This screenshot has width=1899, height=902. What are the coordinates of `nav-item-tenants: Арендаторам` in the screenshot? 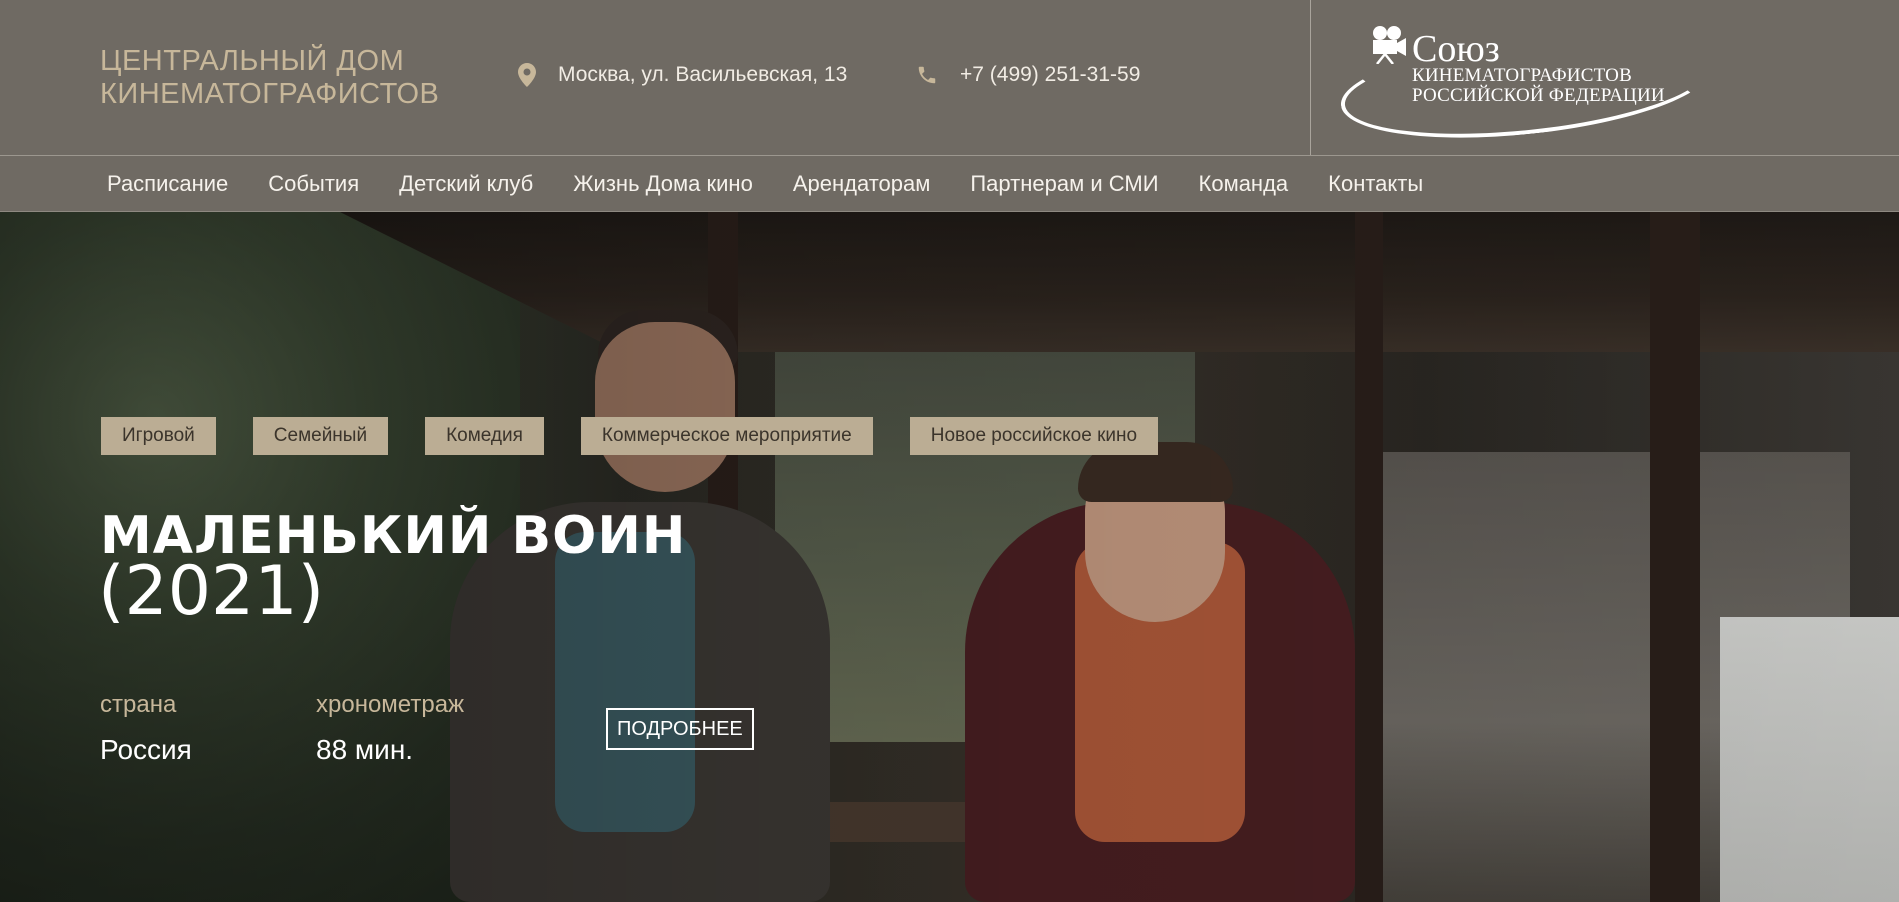 It's located at (862, 184).